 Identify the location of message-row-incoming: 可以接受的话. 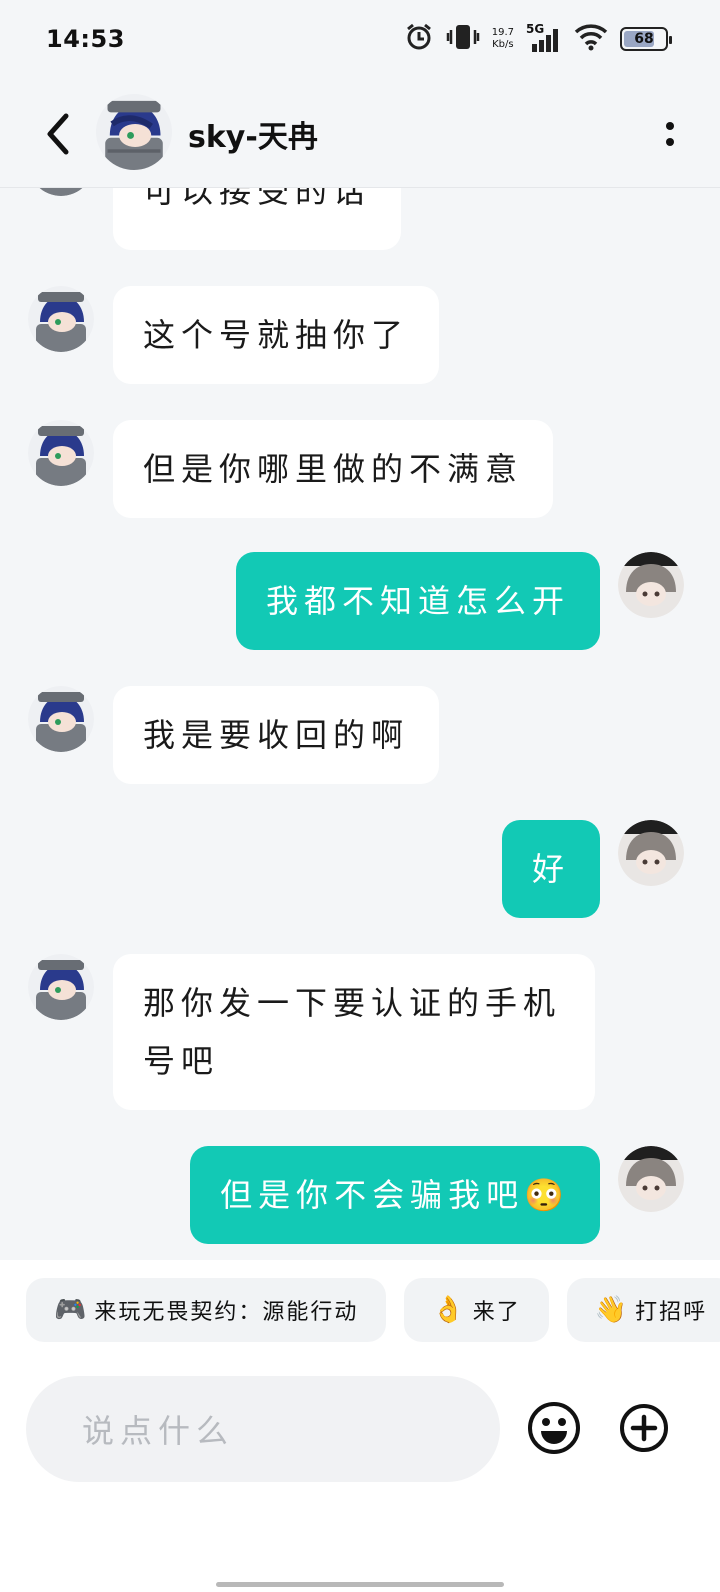
(215, 219).